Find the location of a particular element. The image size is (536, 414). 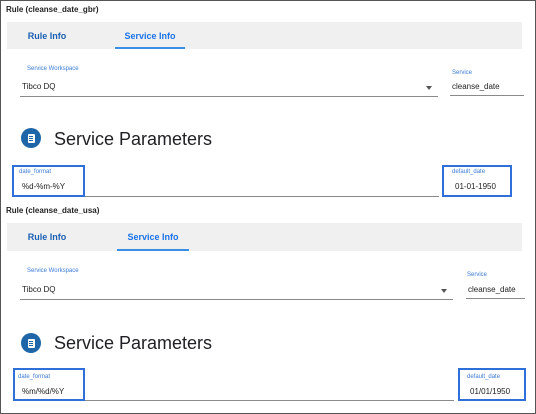

rule-title: Rule (cleanse_date_gbr) is located at coordinates (52, 9).